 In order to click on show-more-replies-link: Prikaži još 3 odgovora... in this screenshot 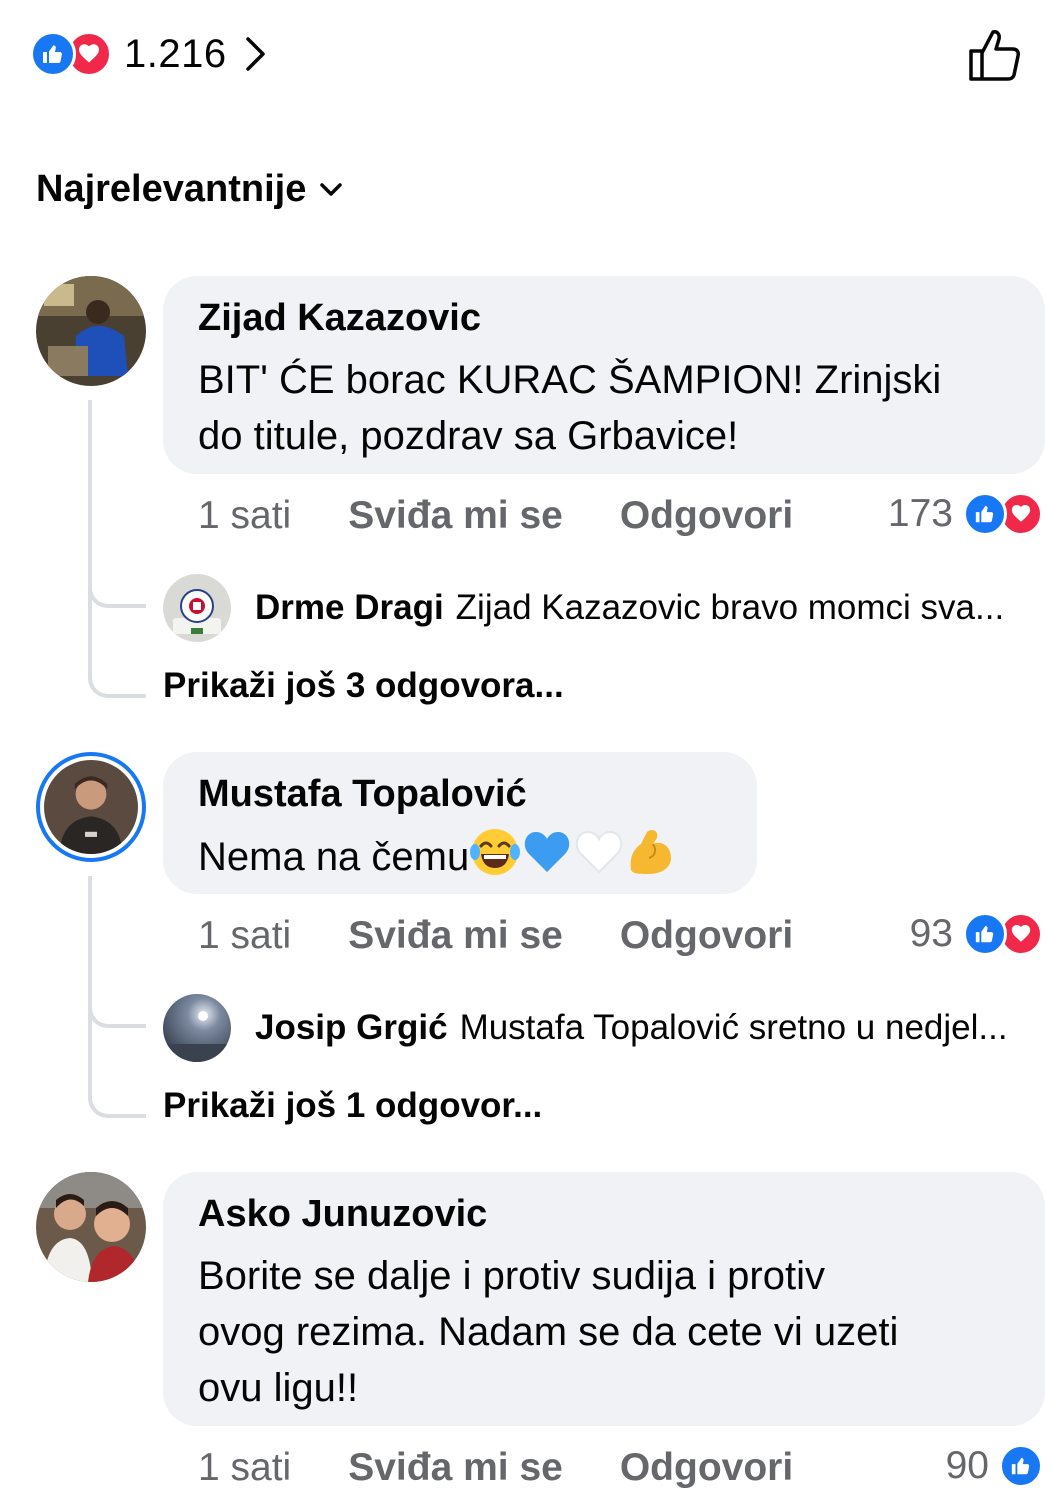, I will do `click(363, 686)`.